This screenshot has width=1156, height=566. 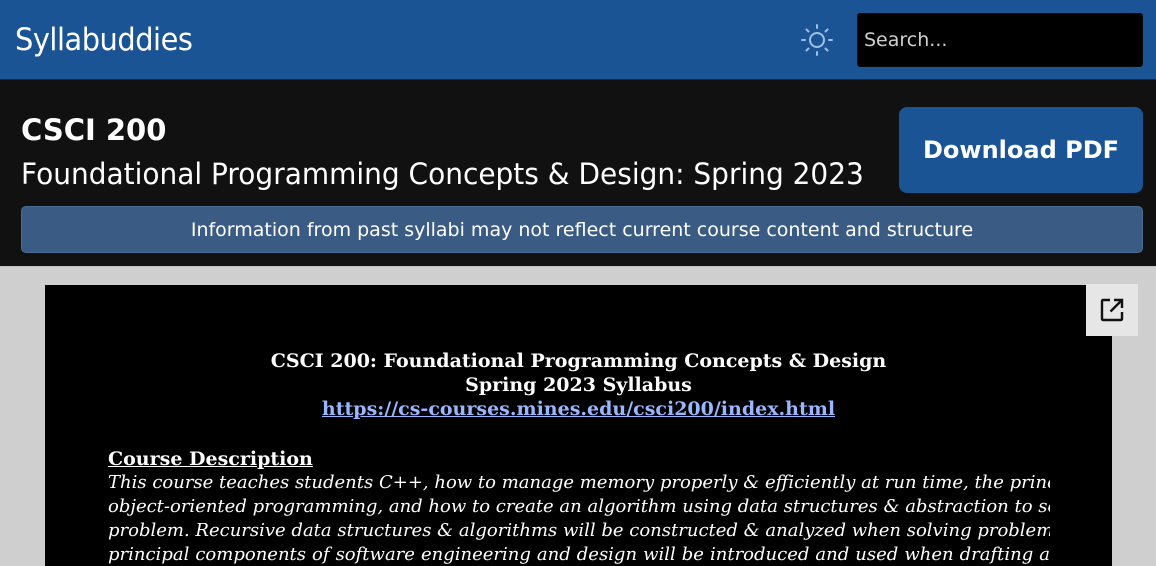 What do you see at coordinates (1000, 40) in the screenshot?
I see `search-input` at bounding box center [1000, 40].